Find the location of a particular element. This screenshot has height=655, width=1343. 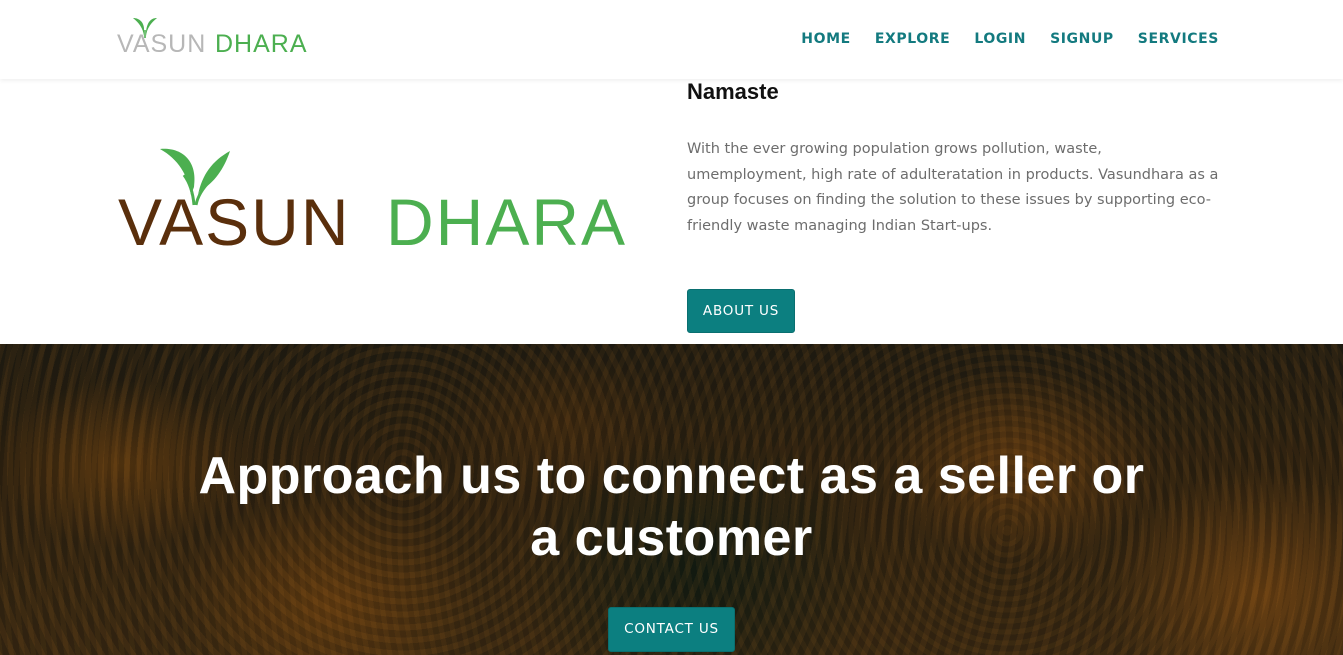

nav-explore: EXPLORE is located at coordinates (913, 39).